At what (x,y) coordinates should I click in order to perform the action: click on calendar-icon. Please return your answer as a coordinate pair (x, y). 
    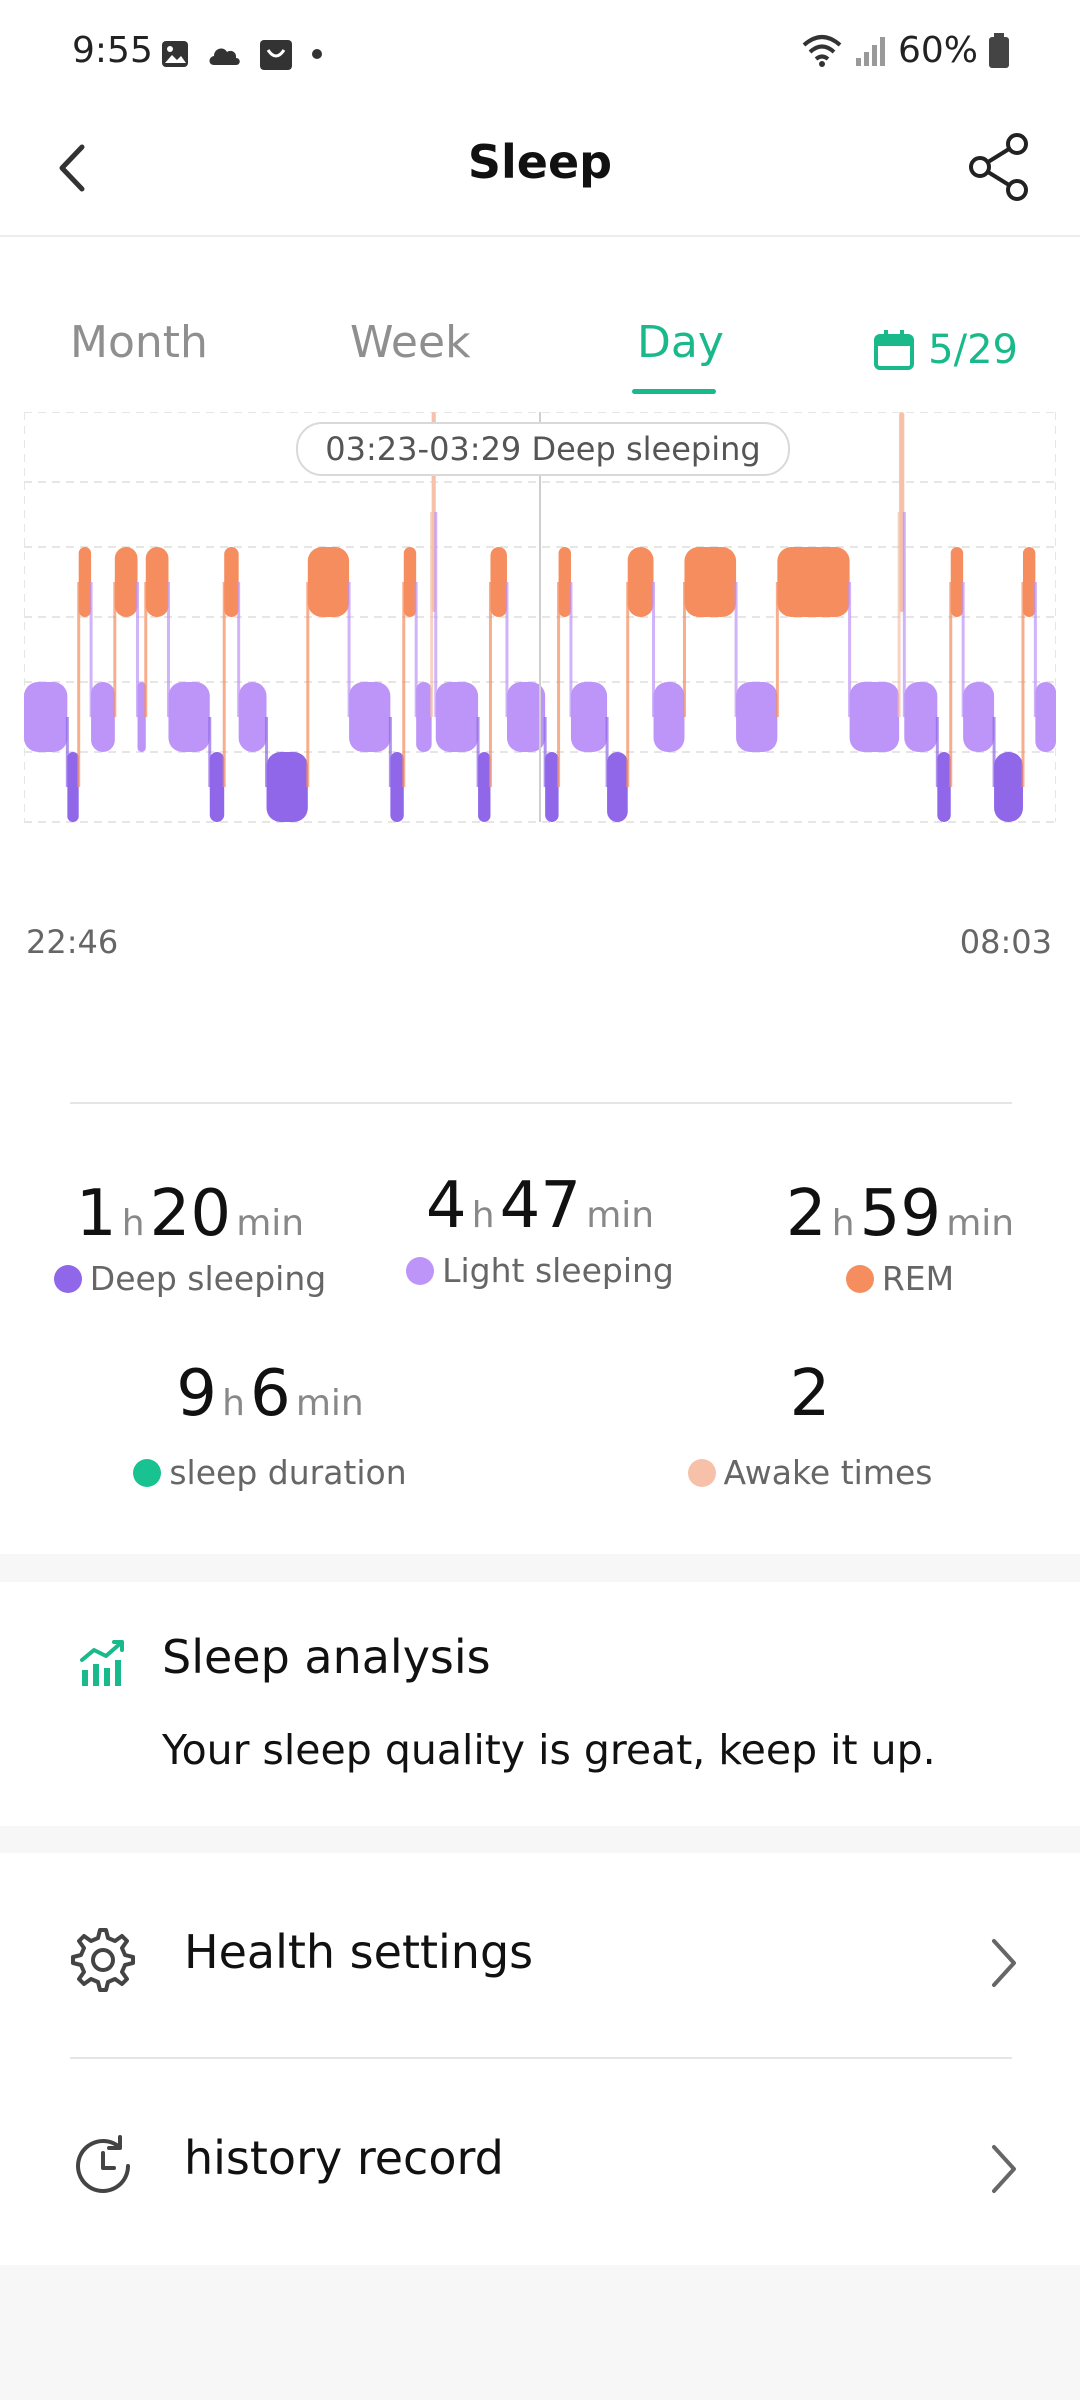
    Looking at the image, I should click on (894, 350).